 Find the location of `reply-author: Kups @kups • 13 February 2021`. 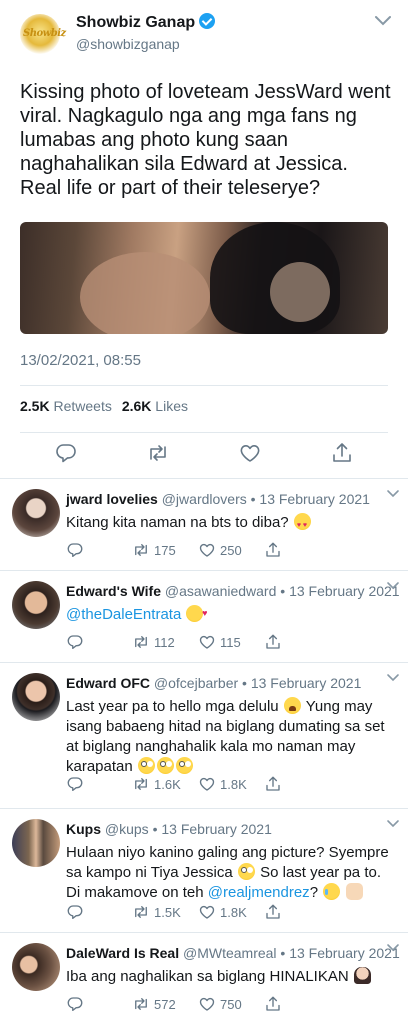

reply-author: Kups @kups • 13 February 2021 is located at coordinates (169, 829).